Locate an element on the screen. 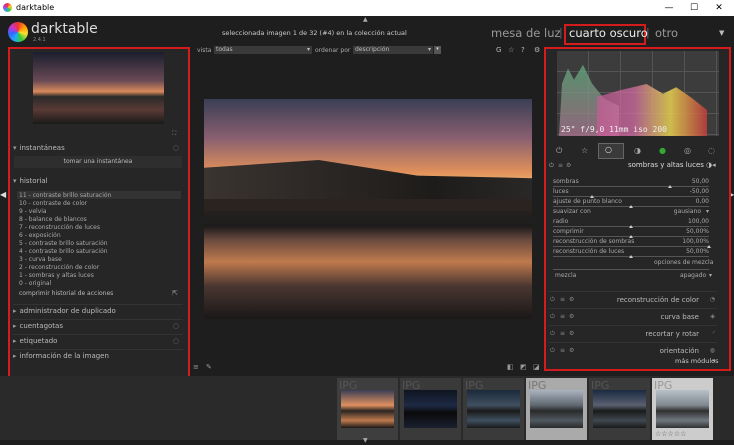 The width and height of the screenshot is (734, 445). slider-radius: radio 100,00 is located at coordinates (631, 223).